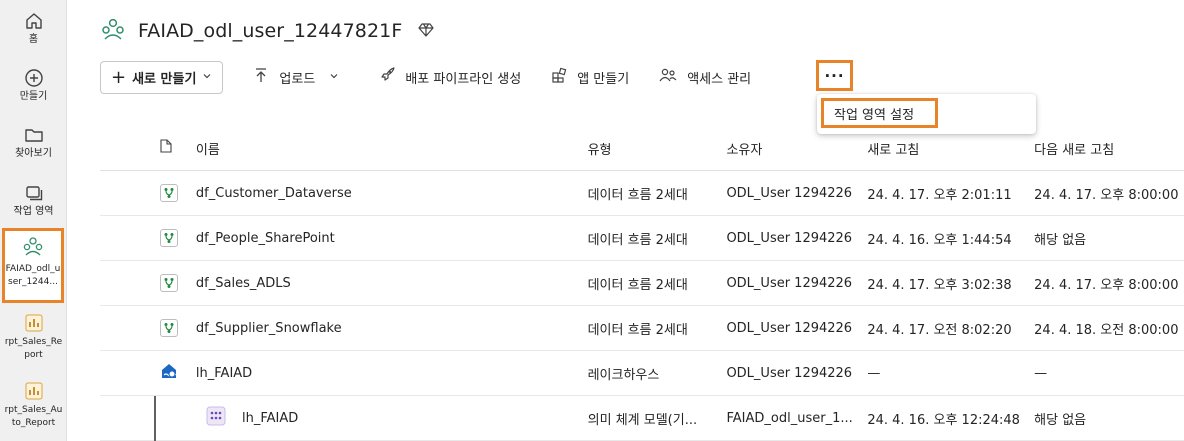  What do you see at coordinates (603, 79) in the screenshot?
I see `create-app-label: 앱 만들기` at bounding box center [603, 79].